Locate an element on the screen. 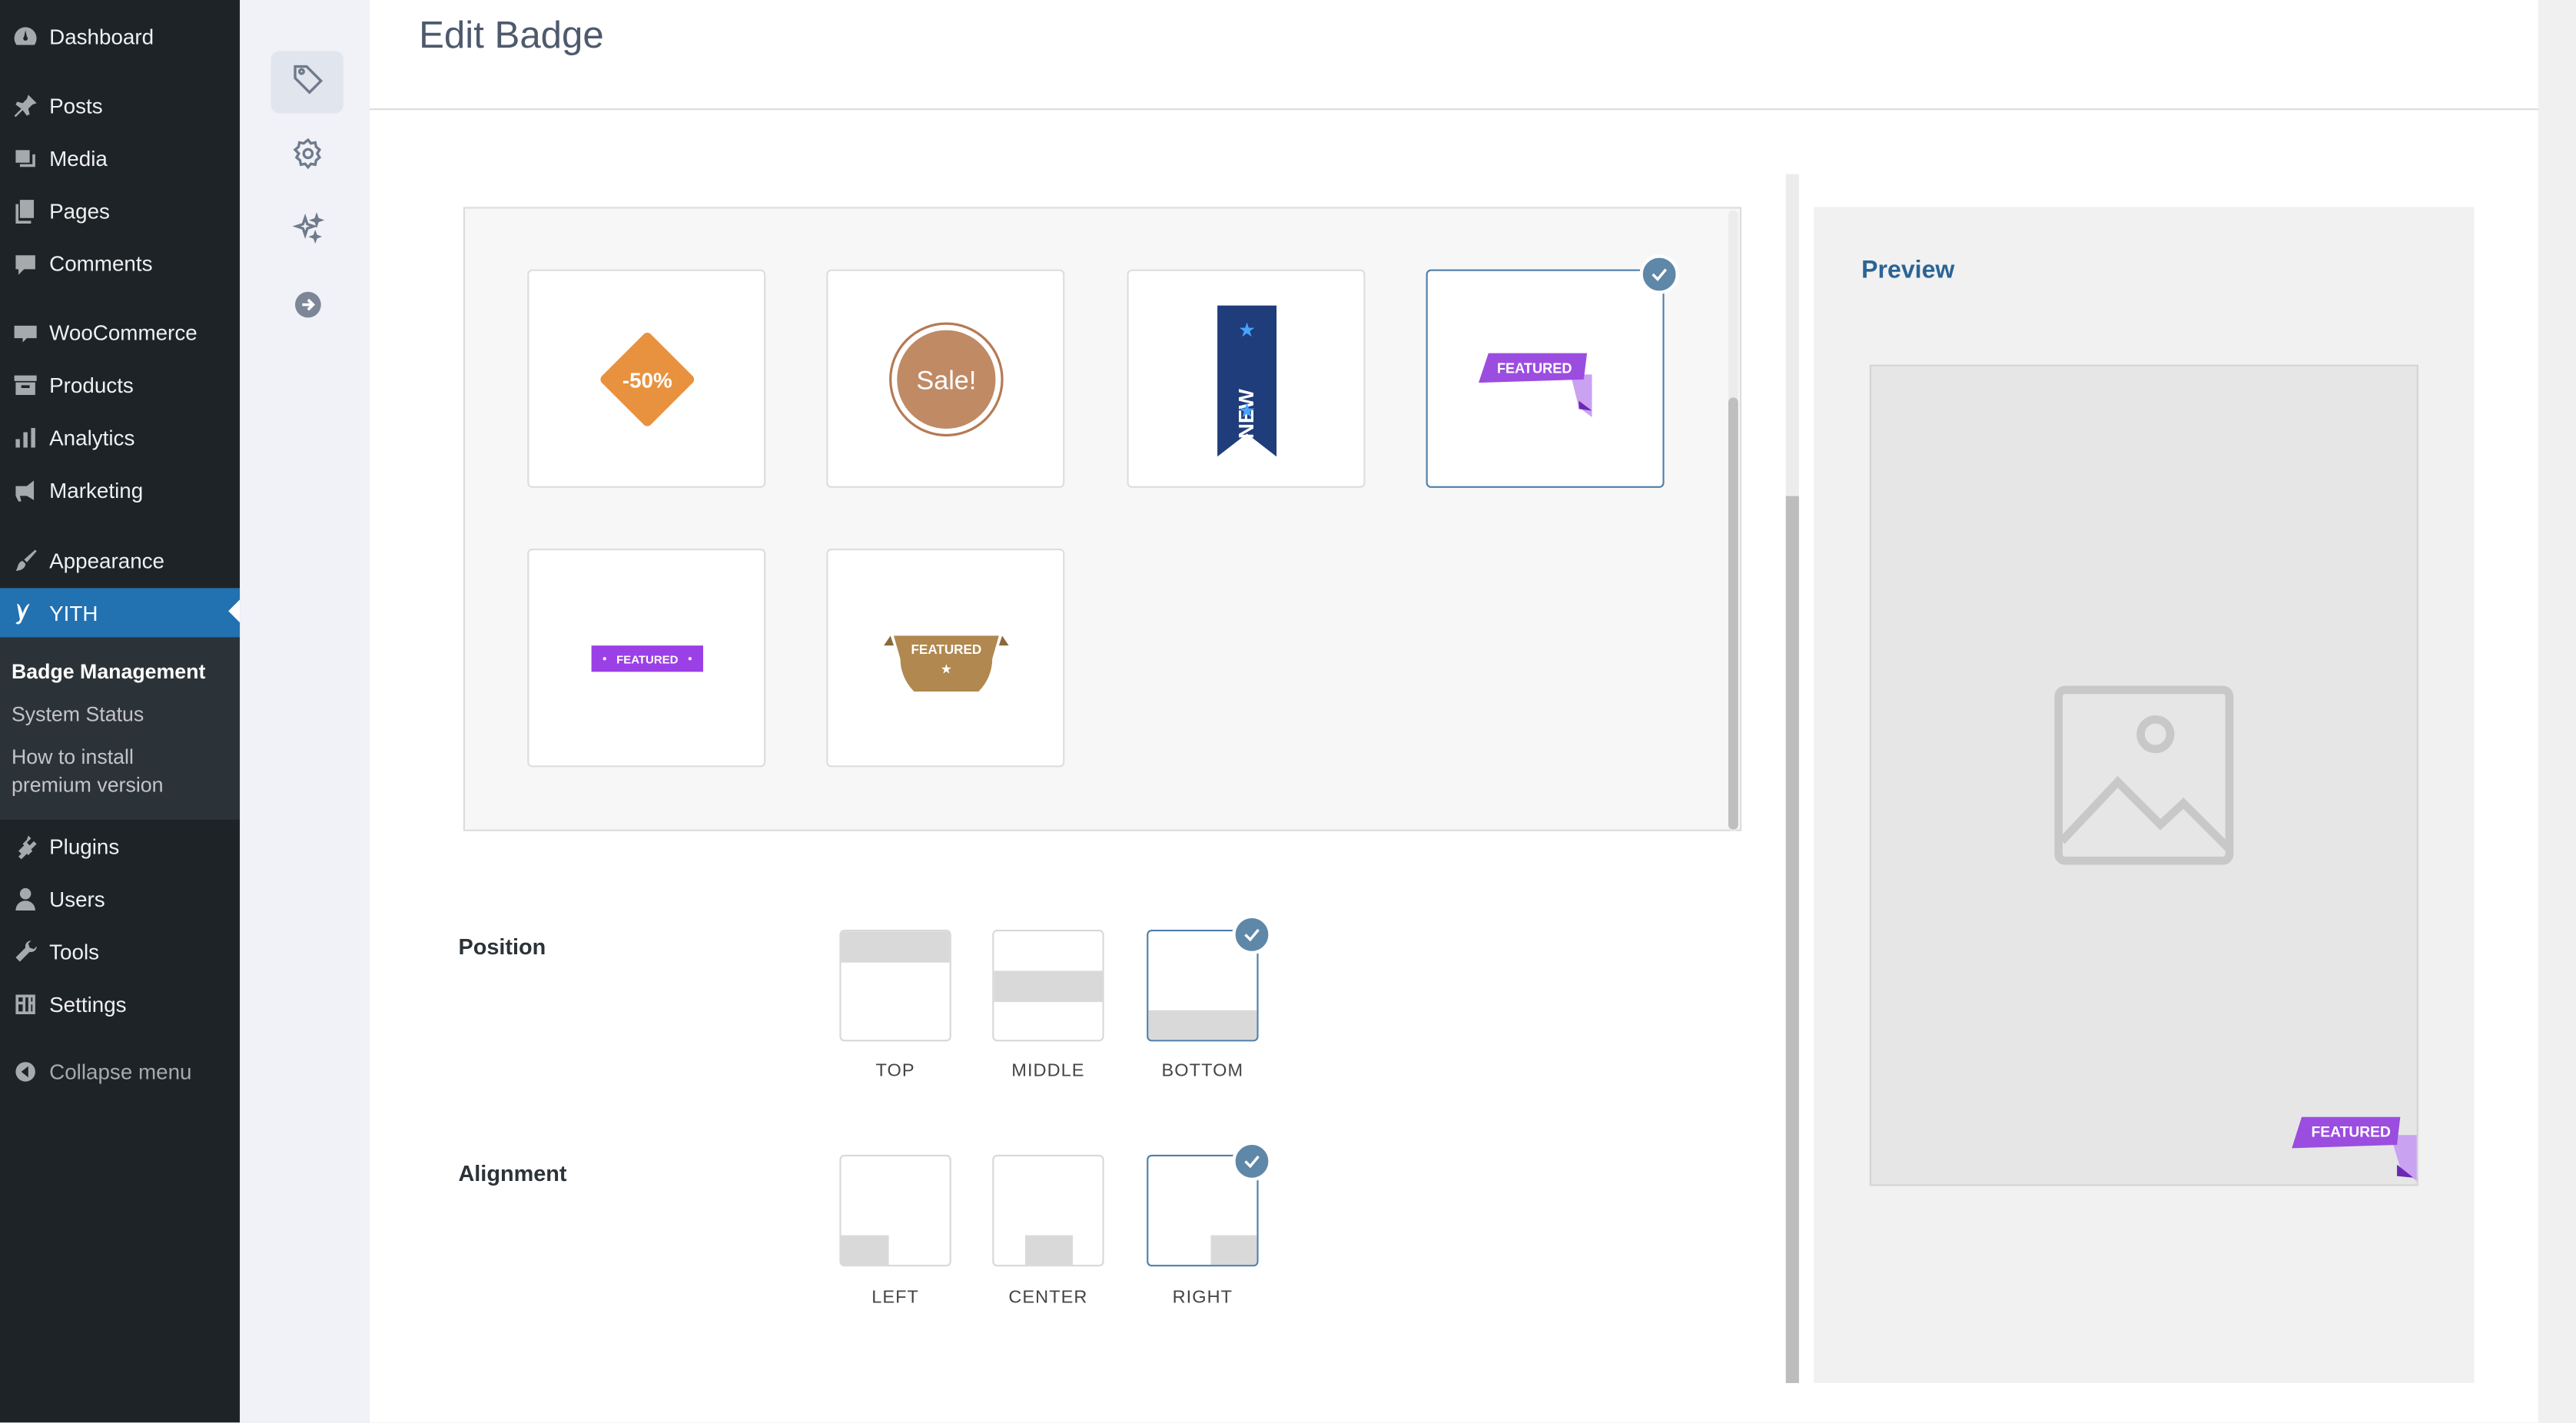 The width and height of the screenshot is (2576, 1423). pin-icon is located at coordinates (24, 105).